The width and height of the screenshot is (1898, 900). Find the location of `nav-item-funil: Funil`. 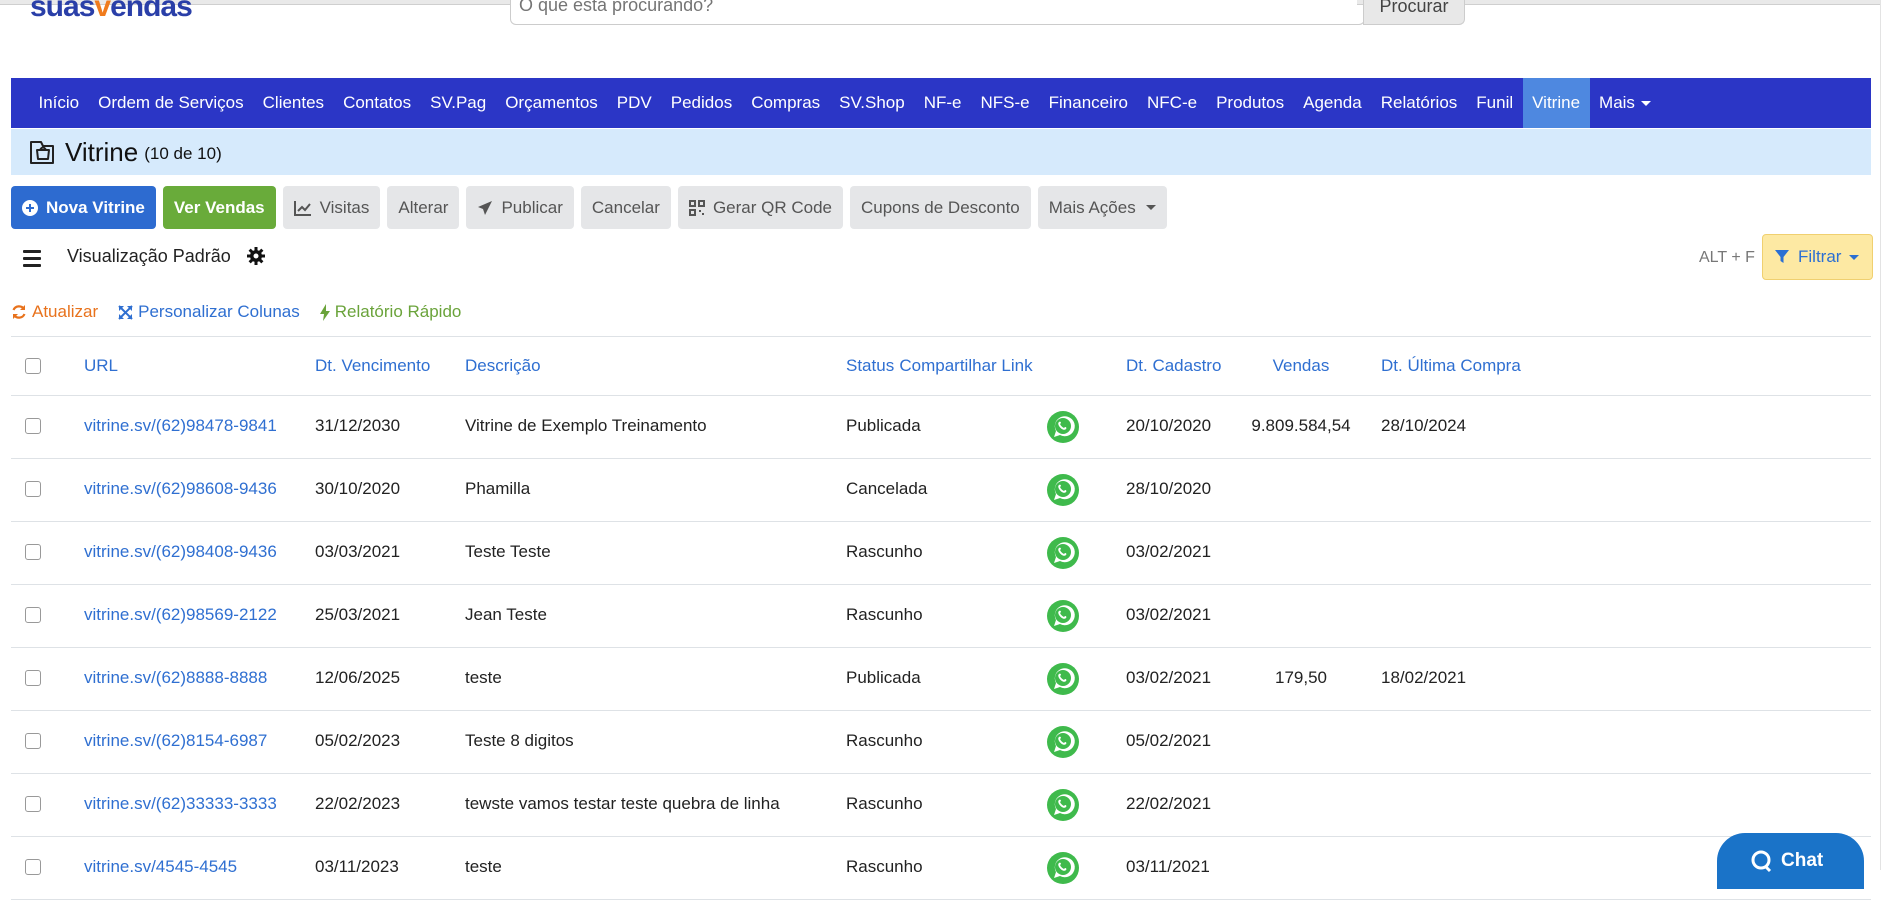

nav-item-funil: Funil is located at coordinates (1495, 103).